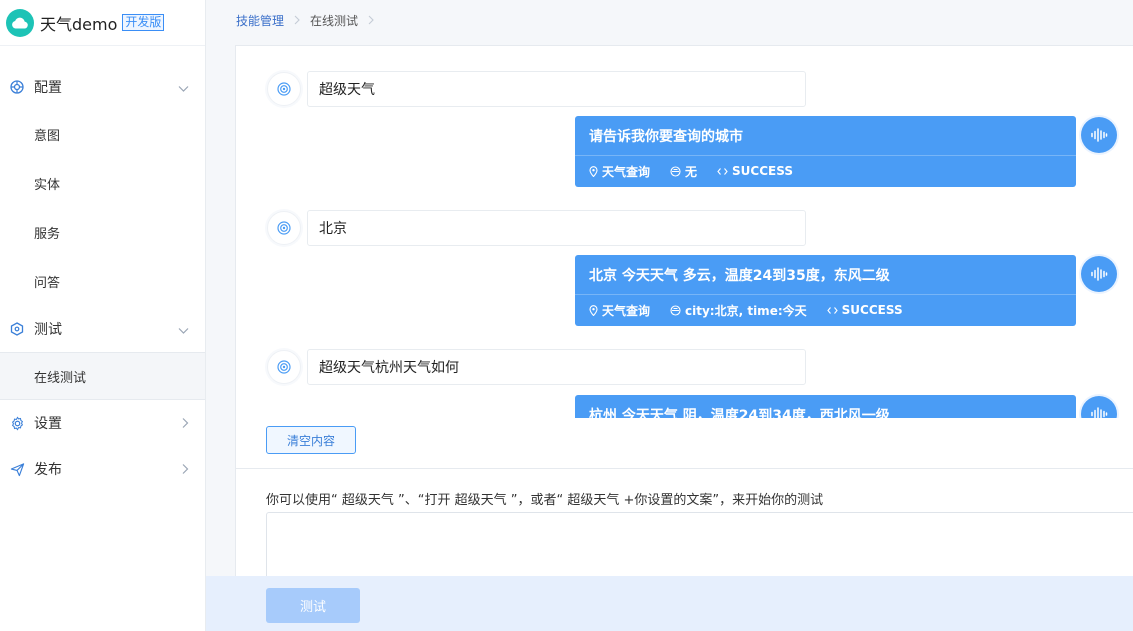 The width and height of the screenshot is (1133, 631). What do you see at coordinates (825, 171) in the screenshot?
I see `bot-message-meta: 天气查询 无 SUCCESS` at bounding box center [825, 171].